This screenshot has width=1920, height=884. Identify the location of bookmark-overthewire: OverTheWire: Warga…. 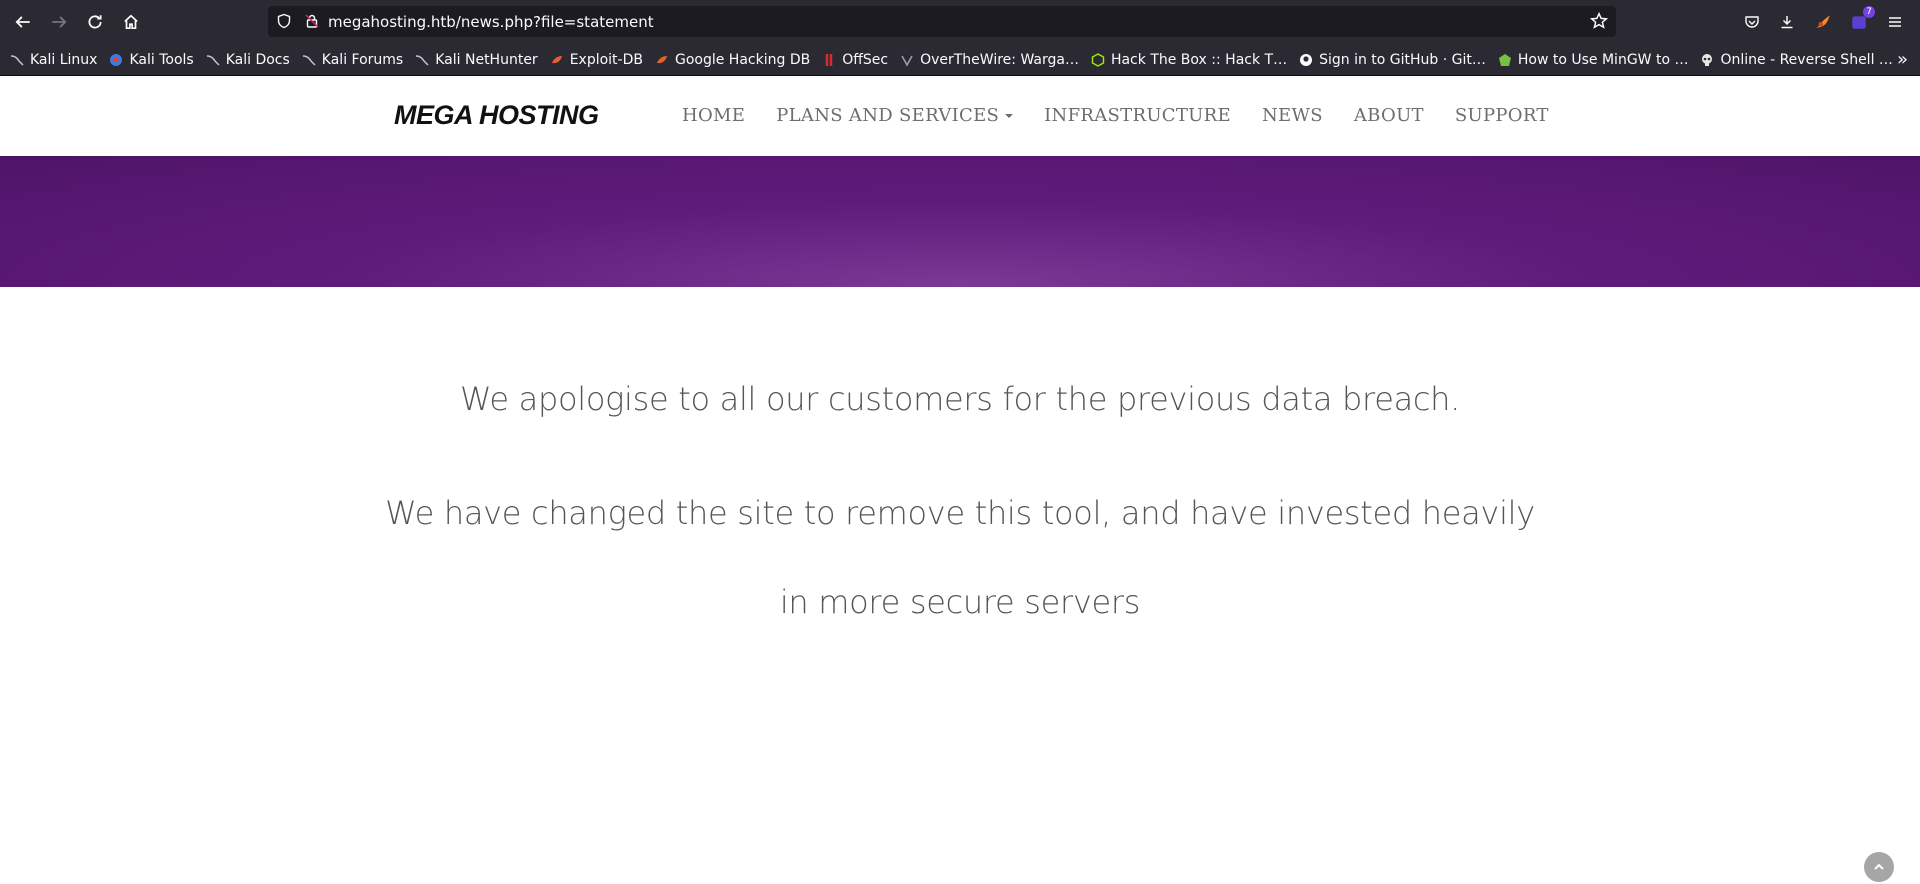
(989, 60).